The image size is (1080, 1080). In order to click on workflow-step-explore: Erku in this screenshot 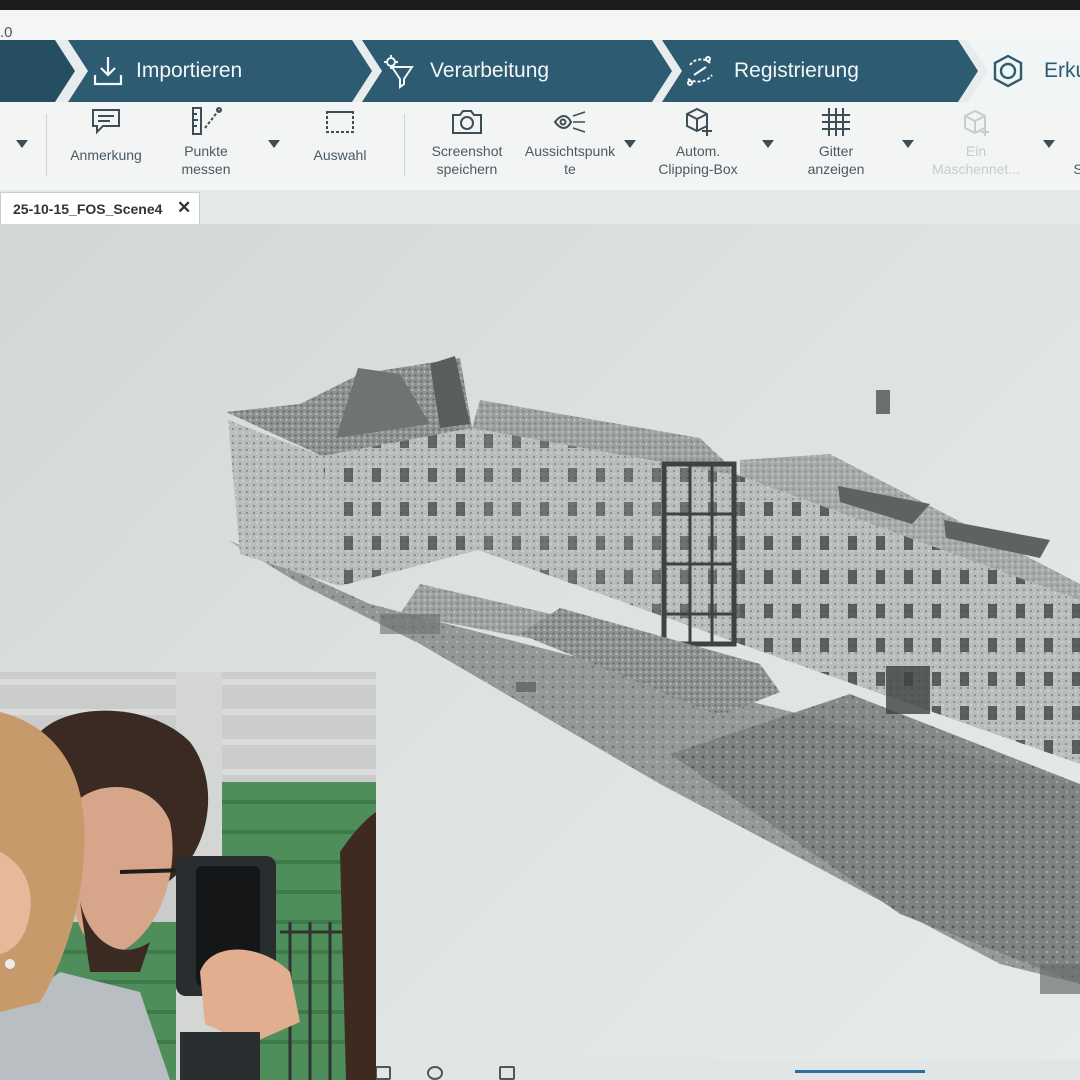, I will do `click(1024, 71)`.